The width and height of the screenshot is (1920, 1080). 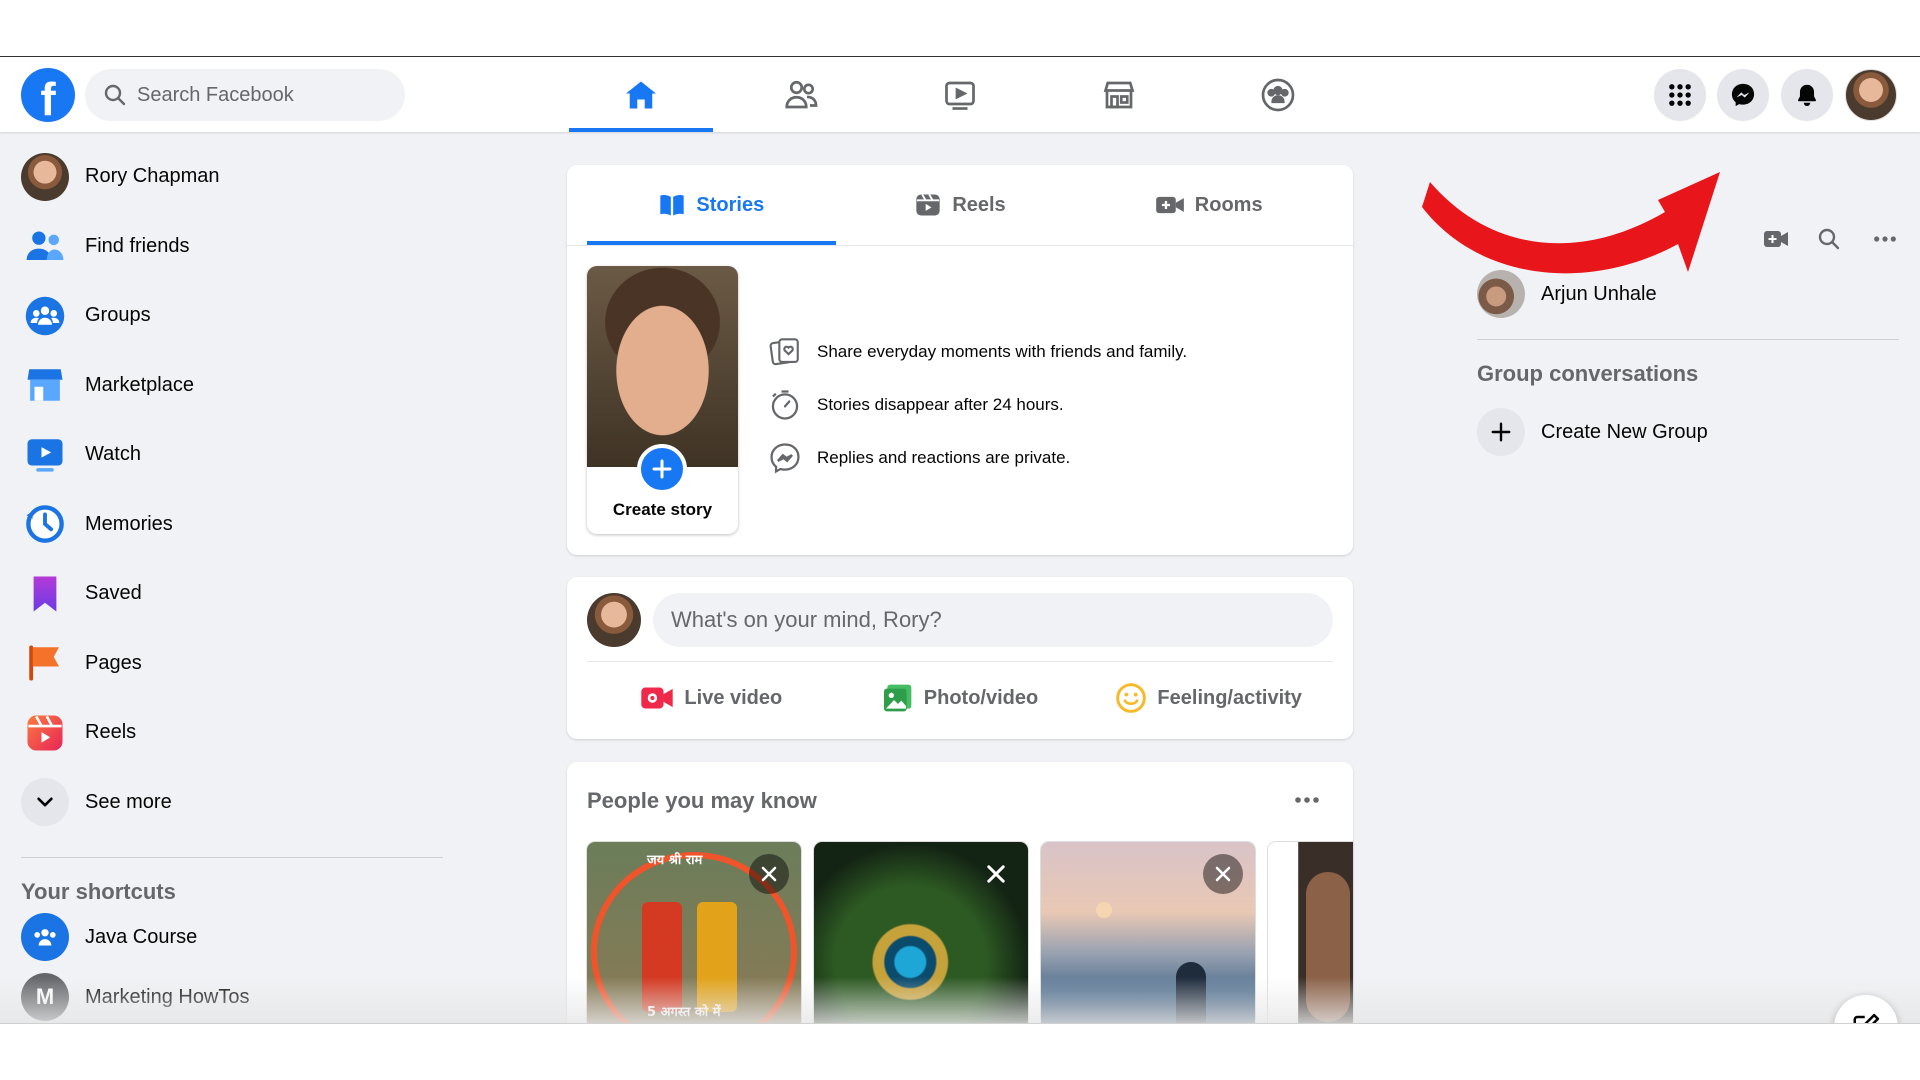 I want to click on video-icon, so click(x=960, y=95).